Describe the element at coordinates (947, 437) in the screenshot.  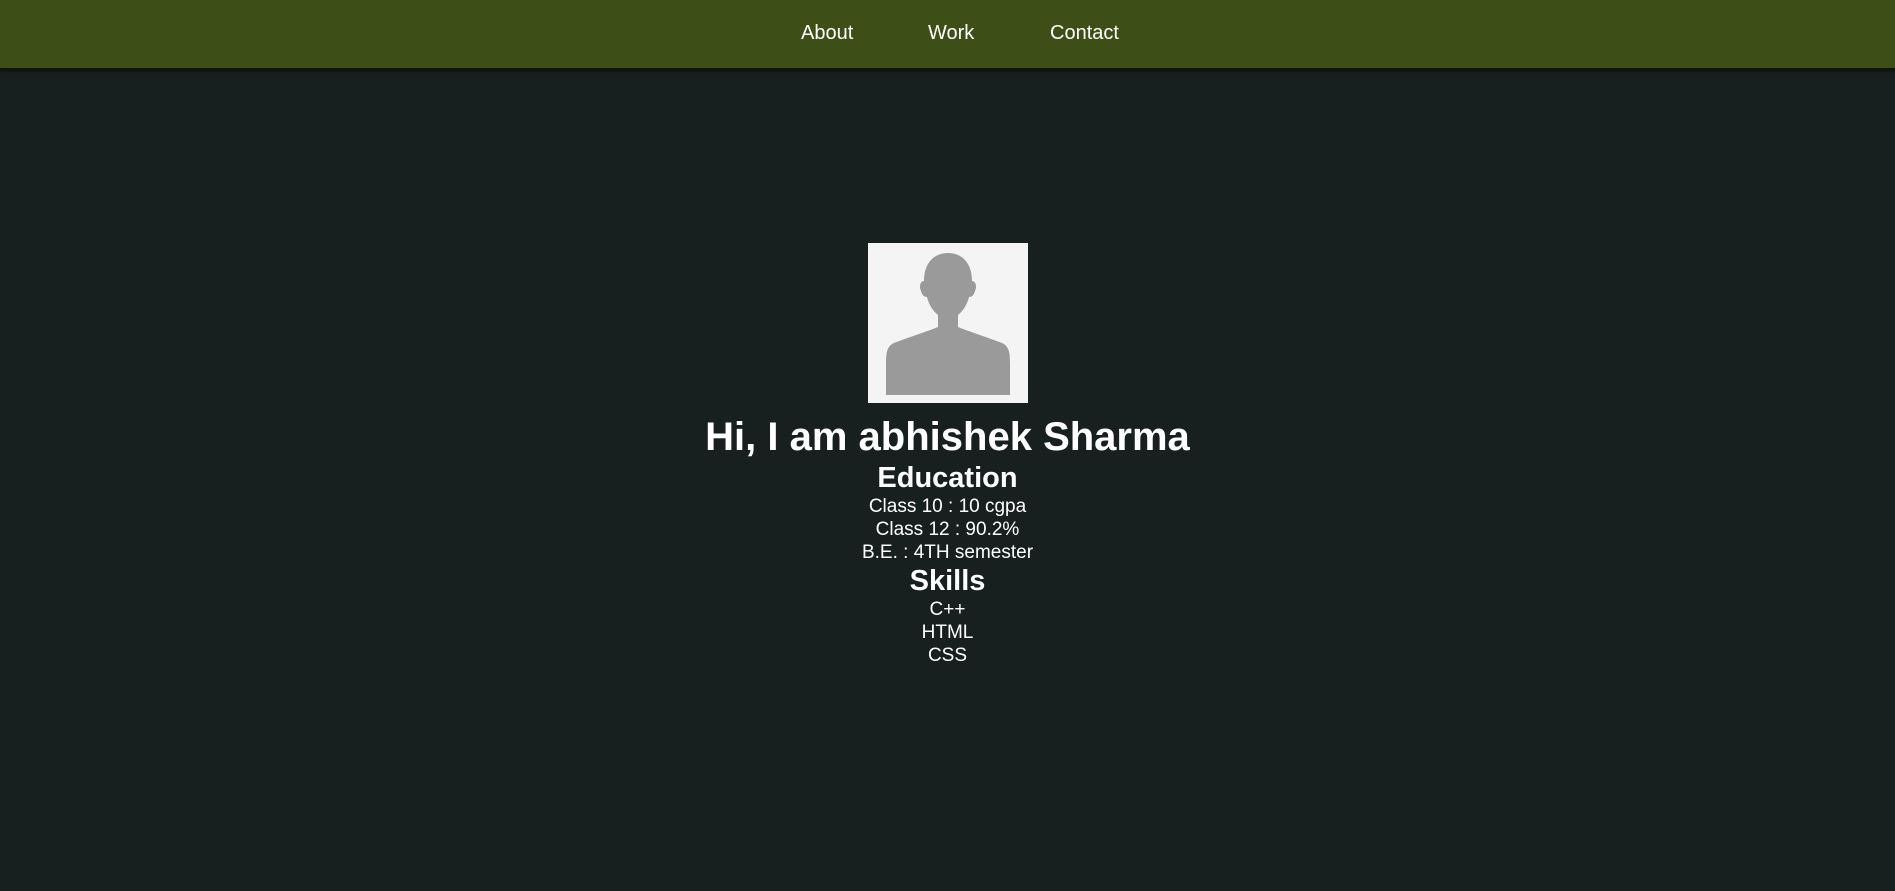
I see `greeting-heading: Hi, I am abhishek Sharma` at that location.